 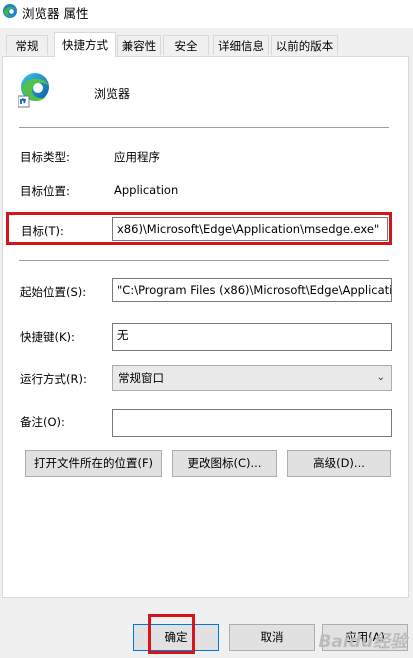 What do you see at coordinates (252, 378) in the screenshot?
I see `run-select: 常规窗口 ⌄` at bounding box center [252, 378].